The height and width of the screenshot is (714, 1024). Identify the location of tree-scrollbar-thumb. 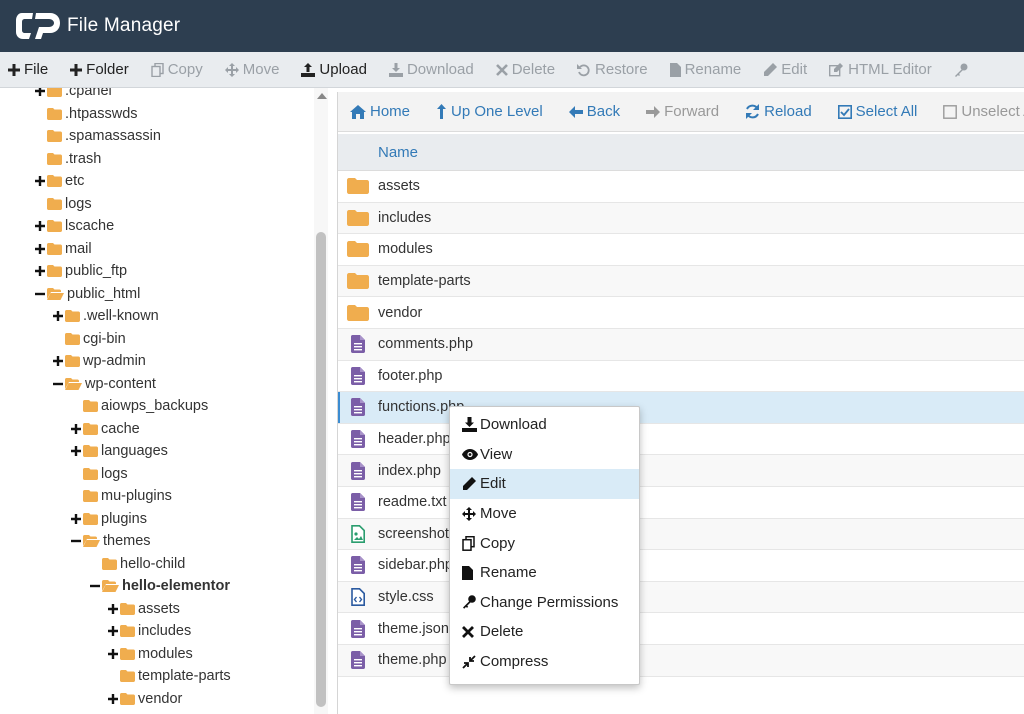
(321, 469).